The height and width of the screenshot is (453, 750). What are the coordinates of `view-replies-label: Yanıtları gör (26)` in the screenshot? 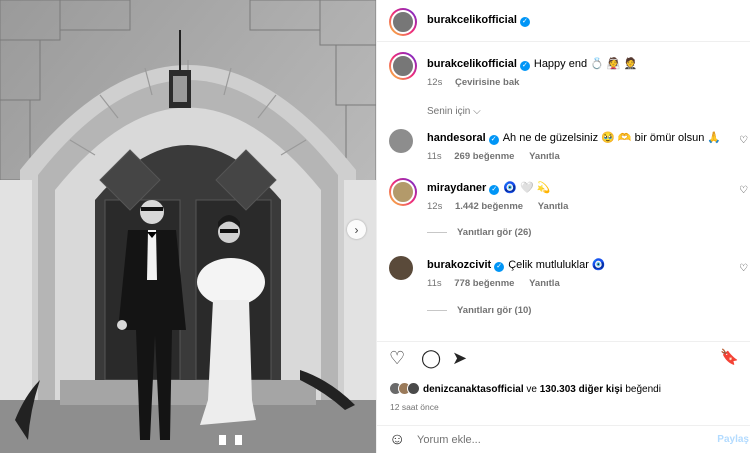 It's located at (494, 232).